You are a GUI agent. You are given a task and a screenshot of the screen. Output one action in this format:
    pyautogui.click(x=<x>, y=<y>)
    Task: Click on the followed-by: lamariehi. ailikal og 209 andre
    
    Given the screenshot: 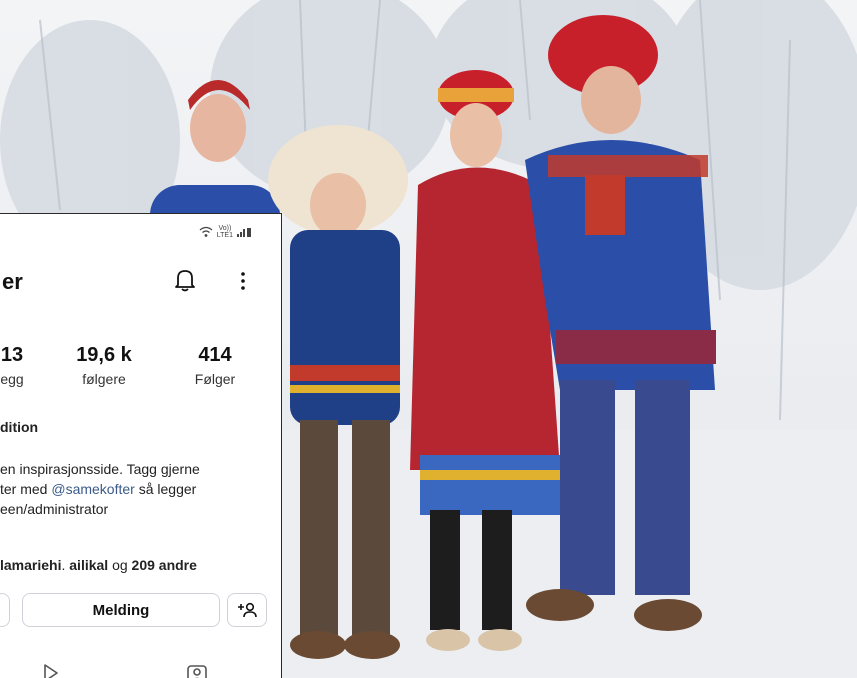 What is the action you would take?
    pyautogui.click(x=98, y=565)
    